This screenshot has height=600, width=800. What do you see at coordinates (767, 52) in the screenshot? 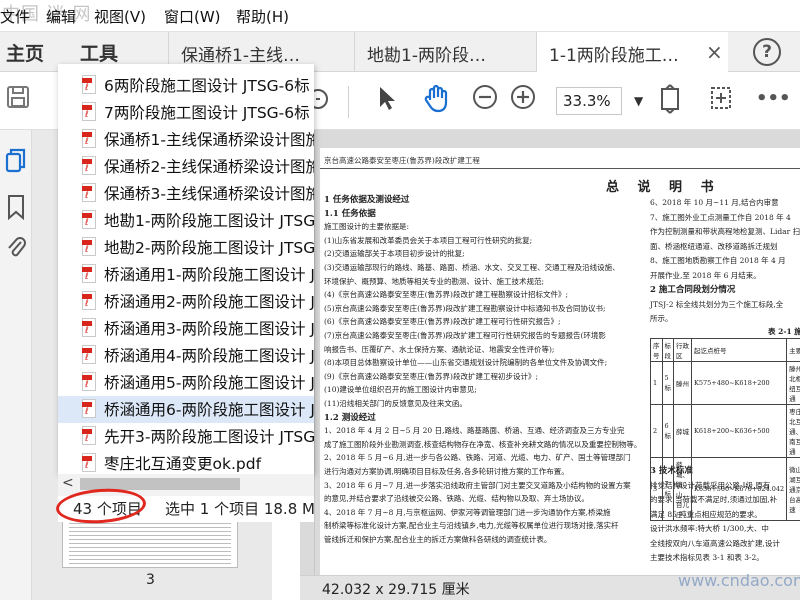
I see `help-icon: ?` at bounding box center [767, 52].